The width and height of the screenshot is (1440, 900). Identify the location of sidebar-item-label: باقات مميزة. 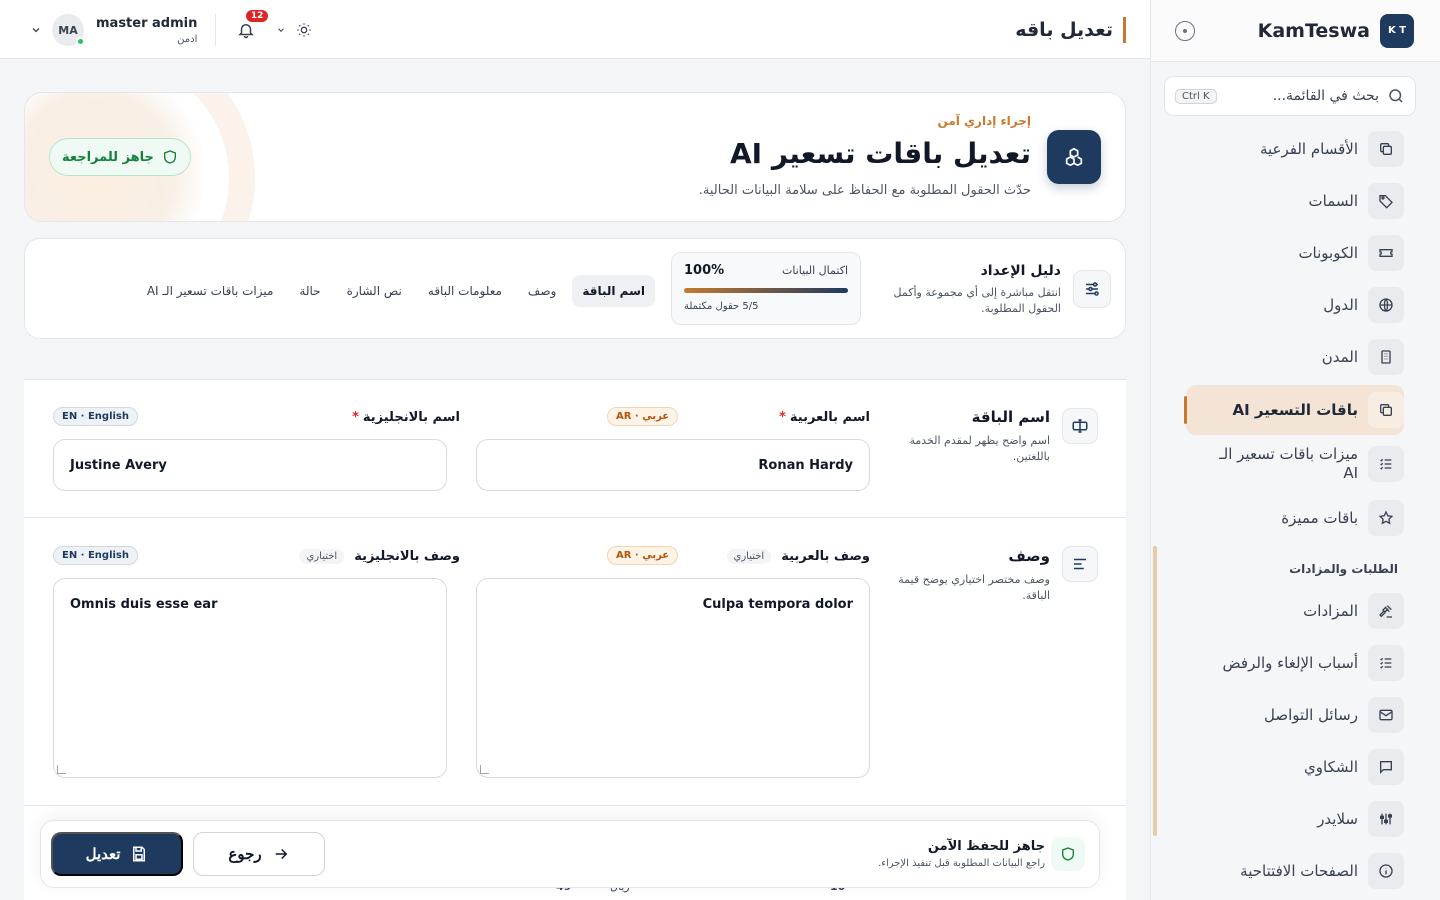
(1319, 517).